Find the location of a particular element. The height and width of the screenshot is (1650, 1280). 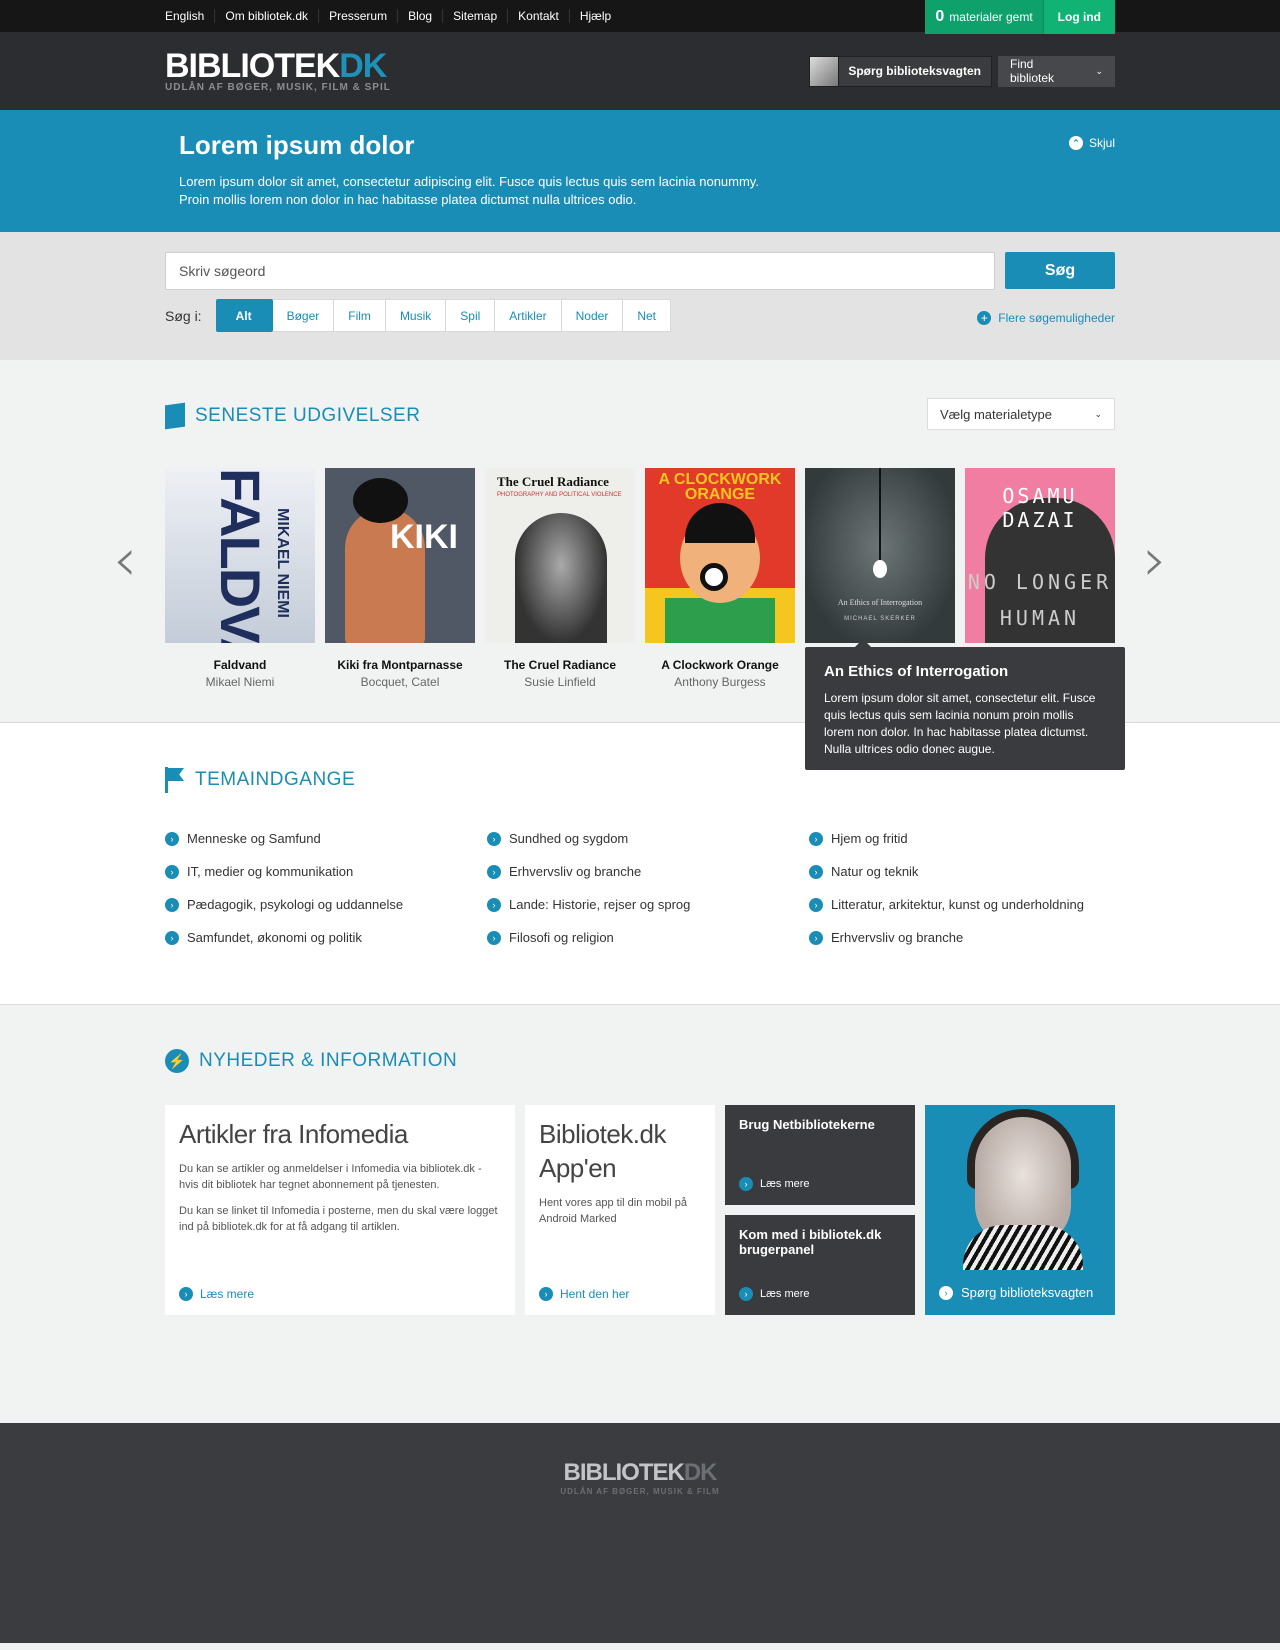

app-title: Bibliotek.dk App'en is located at coordinates (602, 1151).